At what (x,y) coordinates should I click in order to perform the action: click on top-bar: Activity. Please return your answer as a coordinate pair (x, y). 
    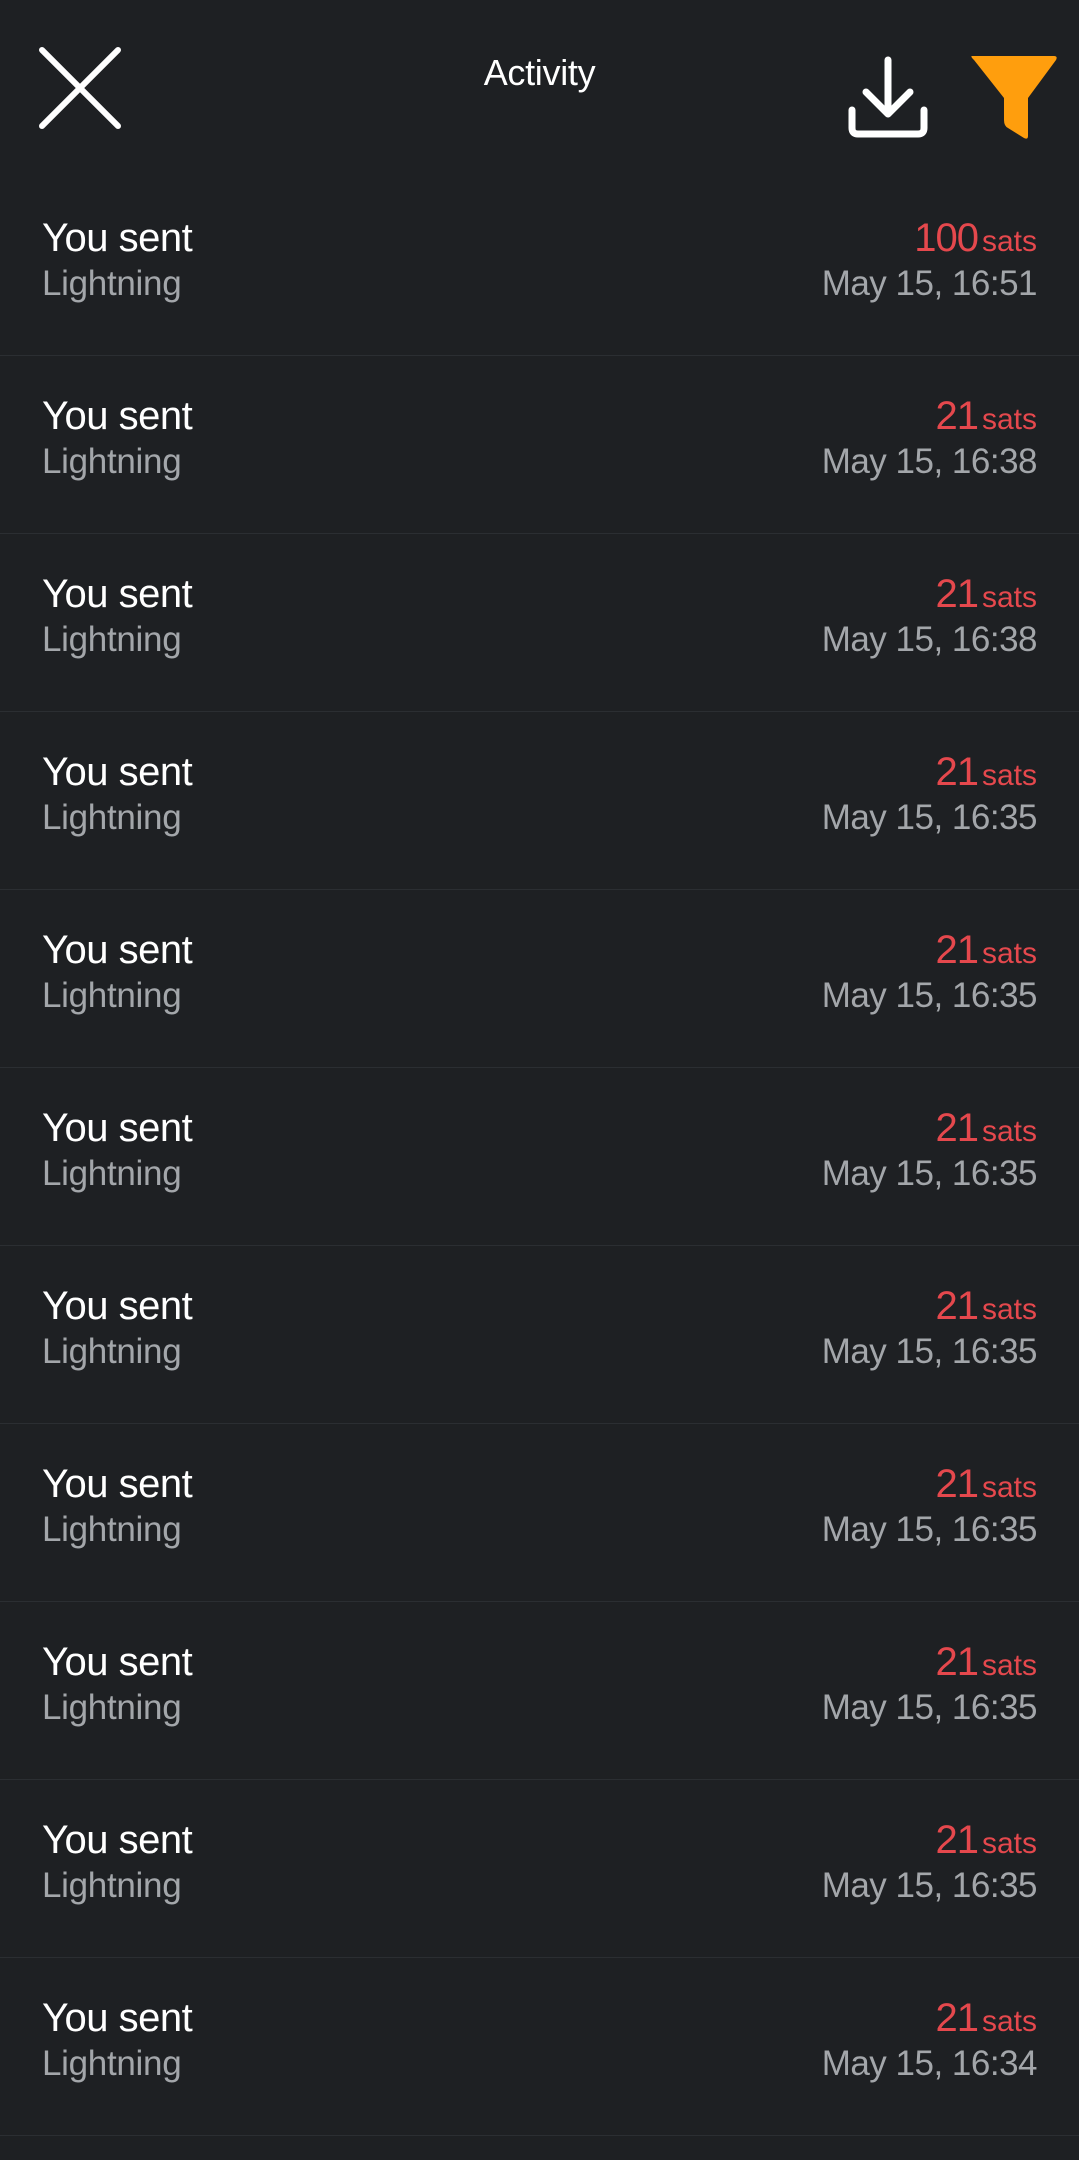
    Looking at the image, I should click on (539, 89).